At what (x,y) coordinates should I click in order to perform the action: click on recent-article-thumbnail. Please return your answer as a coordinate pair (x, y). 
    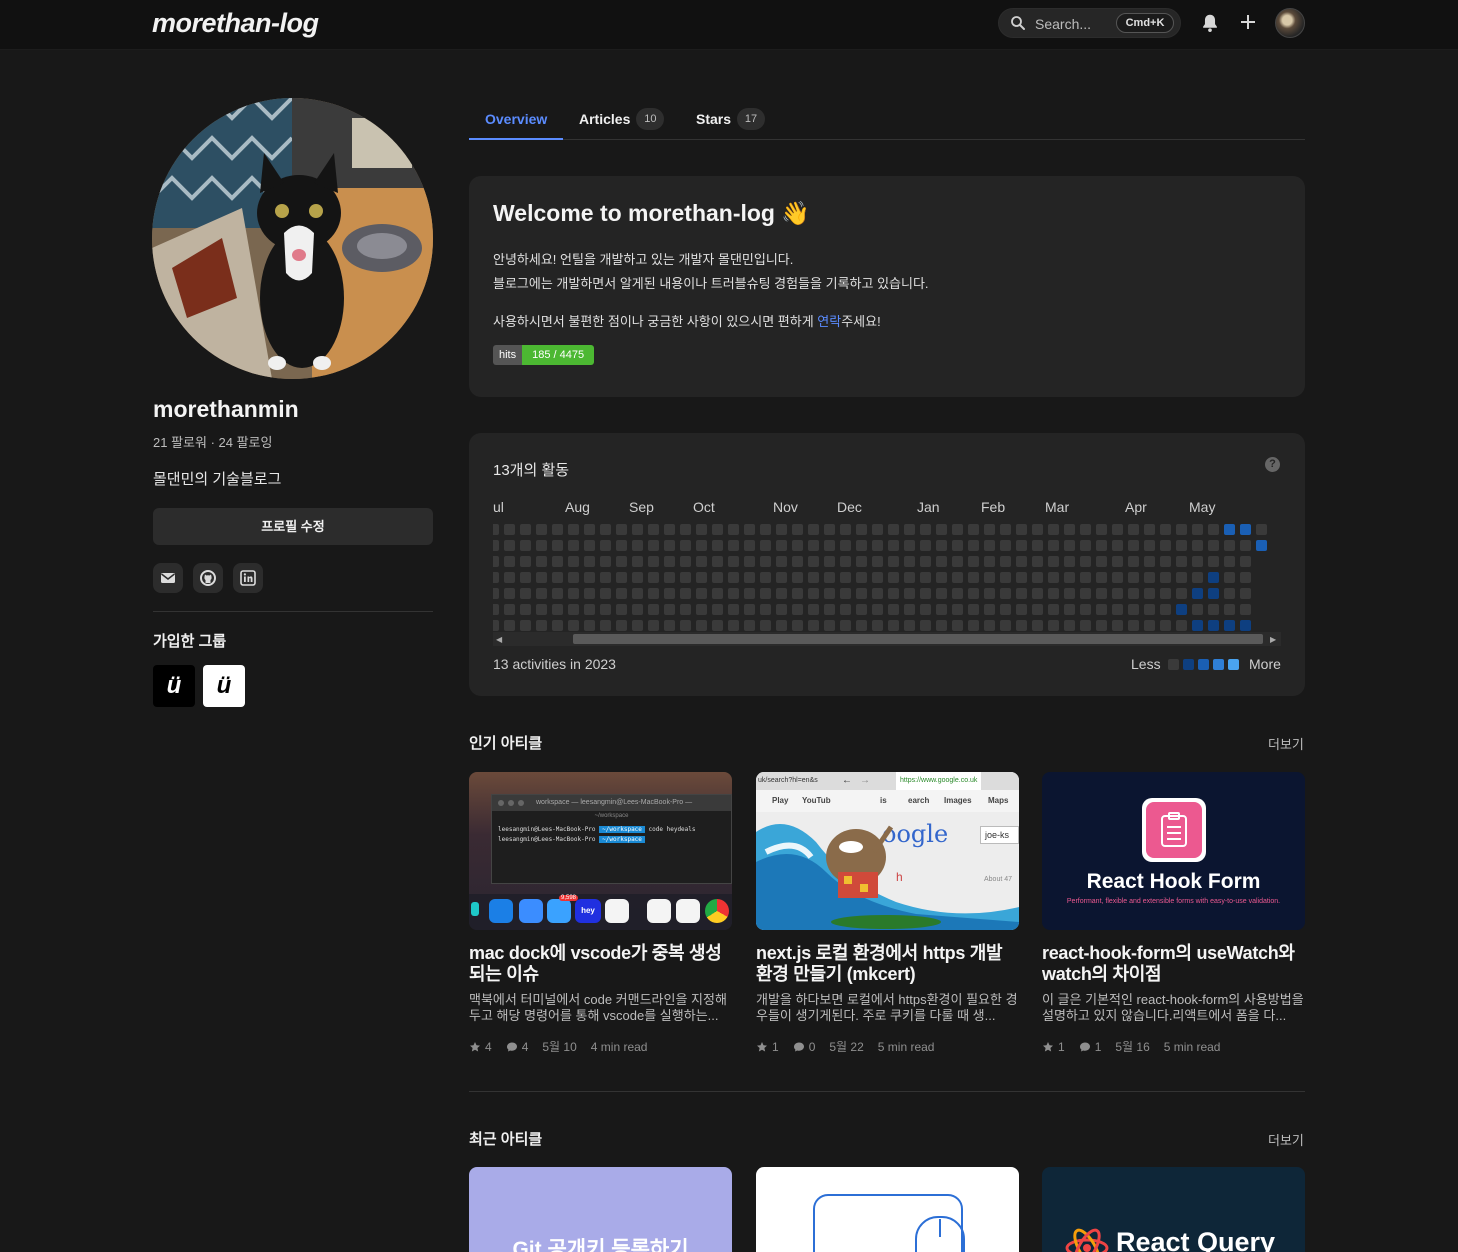
    Looking at the image, I should click on (887, 1209).